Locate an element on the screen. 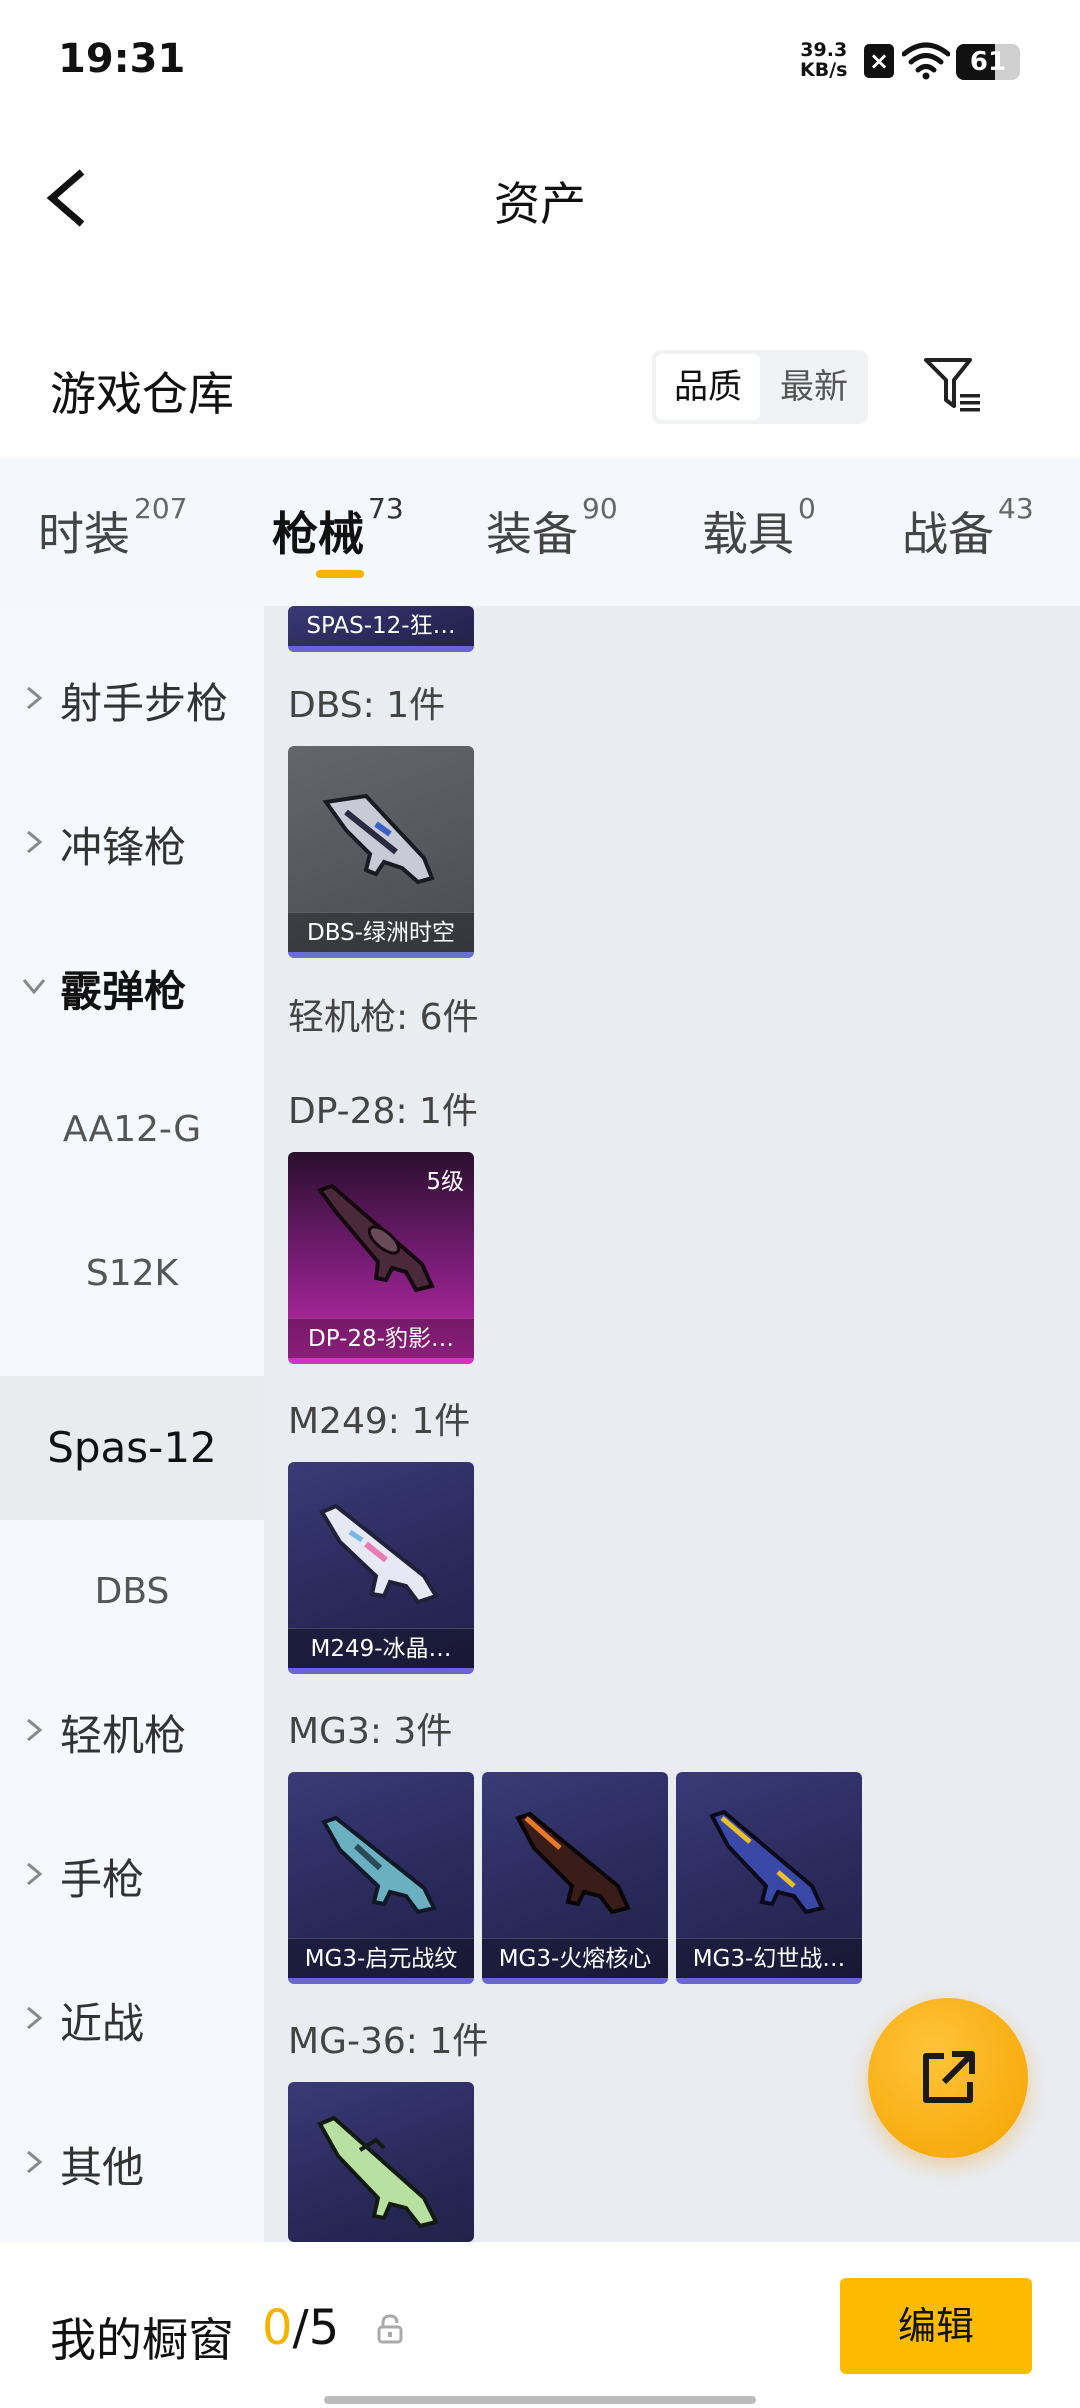 The width and height of the screenshot is (1080, 2408). sidebar-subitem-aa12g: AA12-G is located at coordinates (132, 1130).